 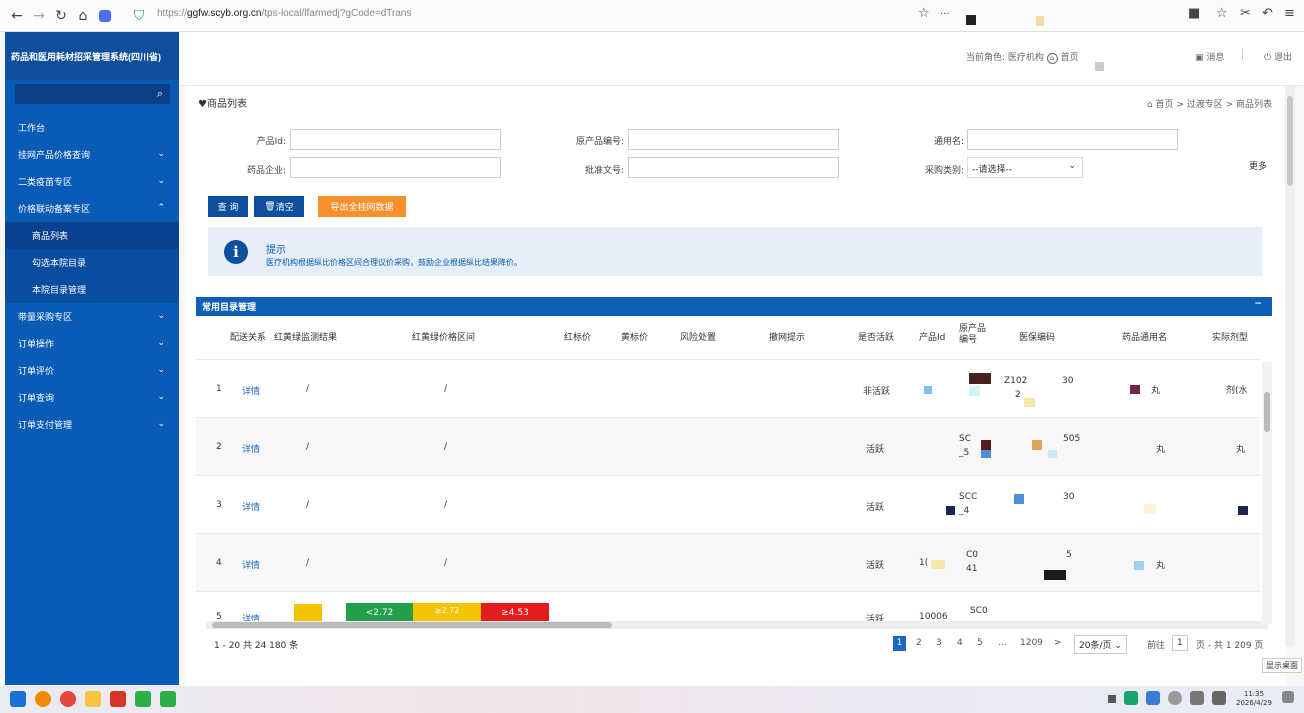 What do you see at coordinates (1258, 304) in the screenshot?
I see `minimize-button: −` at bounding box center [1258, 304].